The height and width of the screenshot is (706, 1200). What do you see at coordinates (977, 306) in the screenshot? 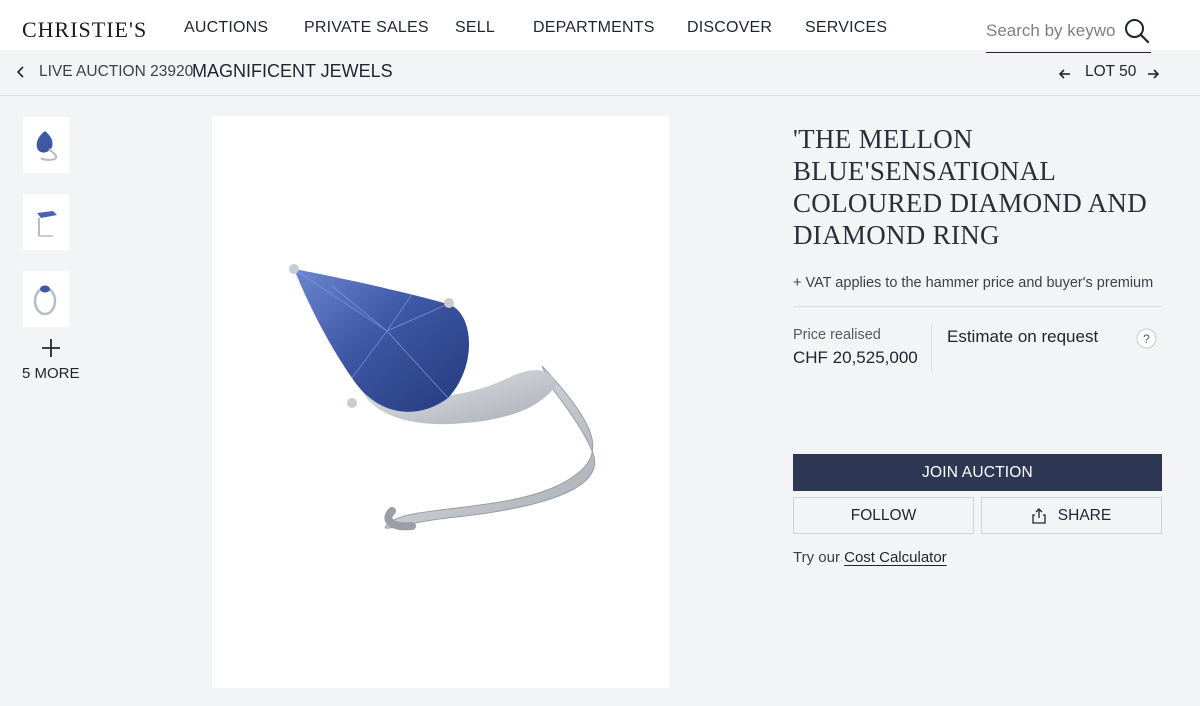
I see `divider` at bounding box center [977, 306].